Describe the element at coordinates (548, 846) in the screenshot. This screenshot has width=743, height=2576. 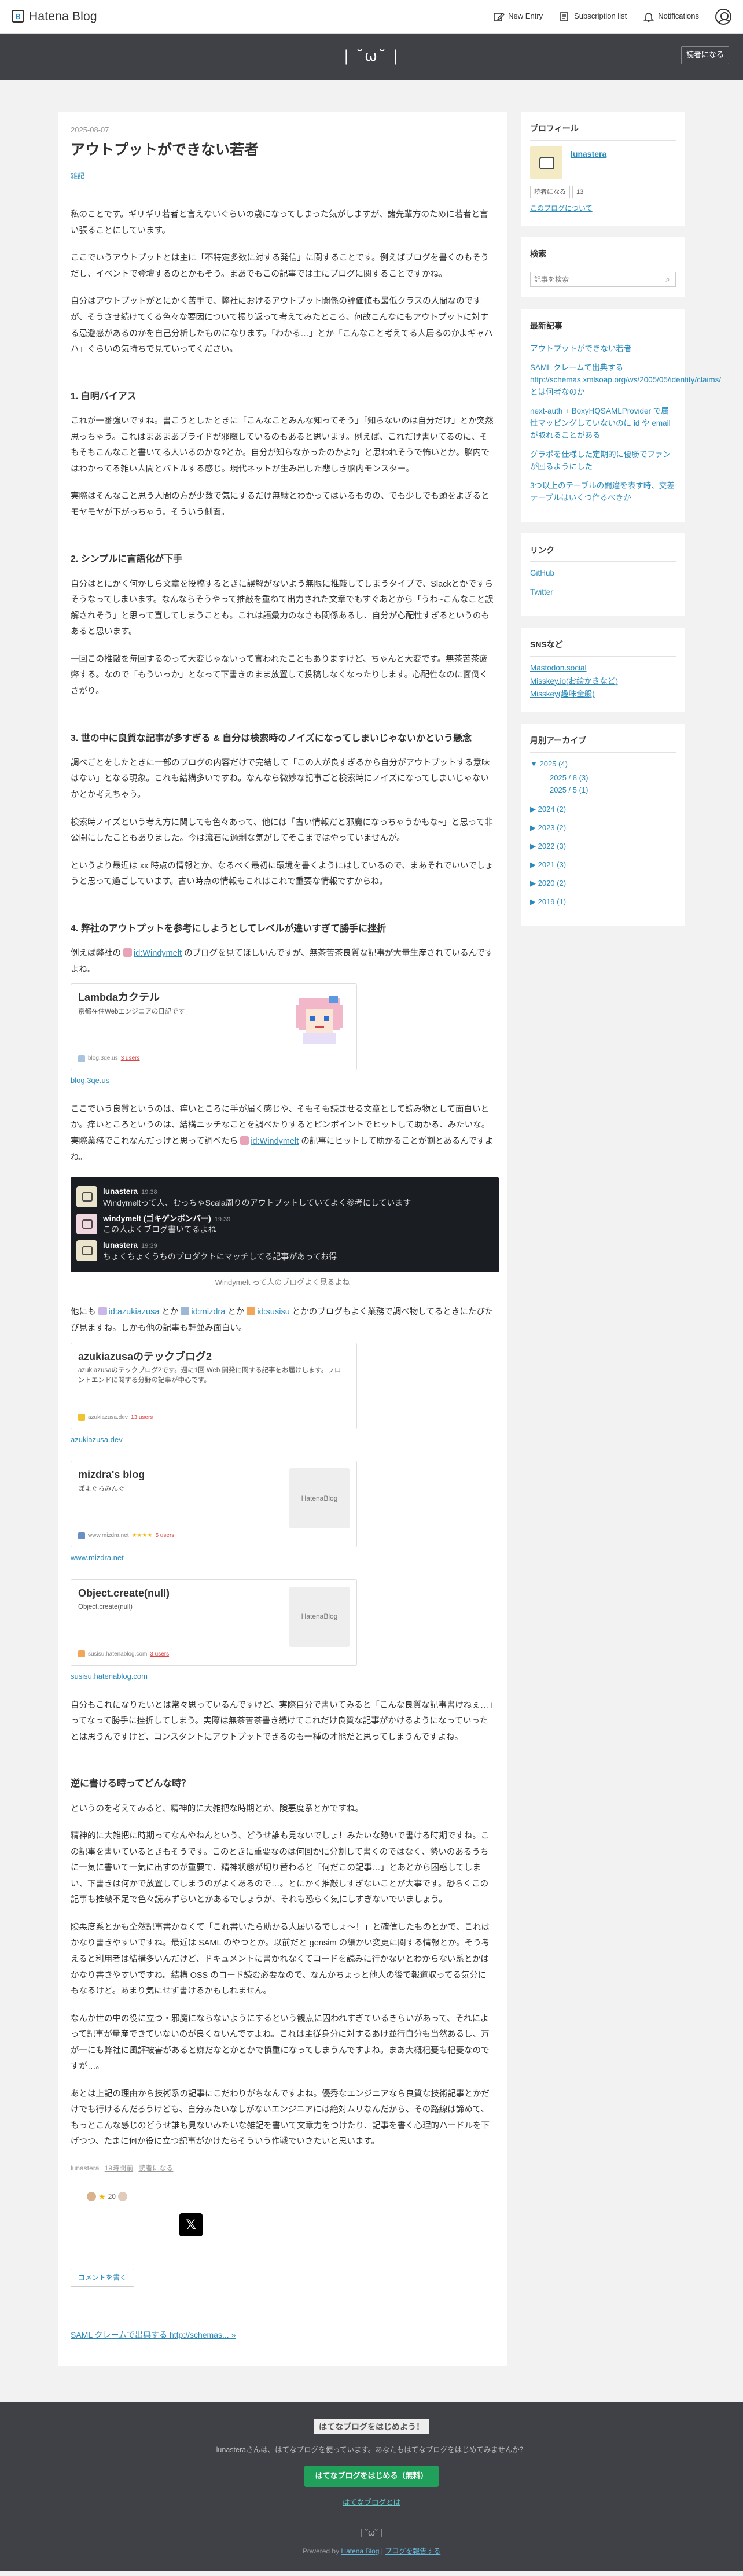
I see `archive-year-2022: ▶ 2022 (3)` at that location.